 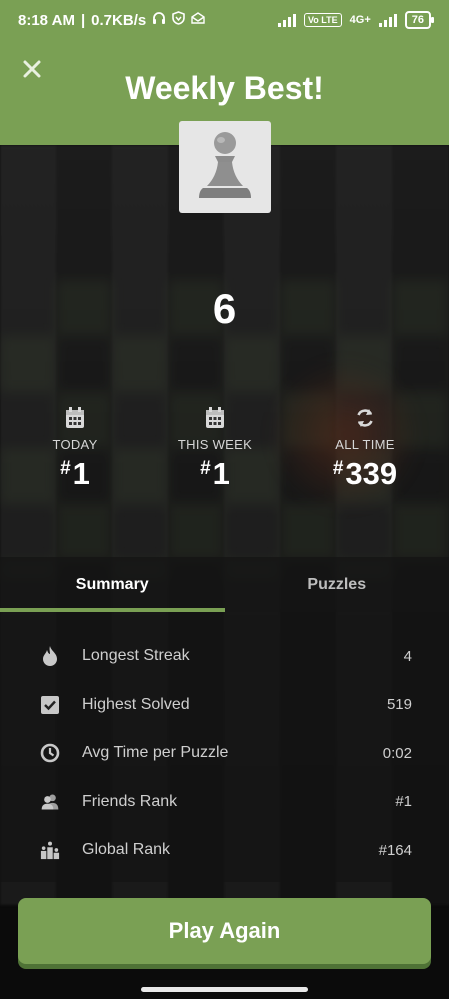 I want to click on friends-icon, so click(x=50, y=802).